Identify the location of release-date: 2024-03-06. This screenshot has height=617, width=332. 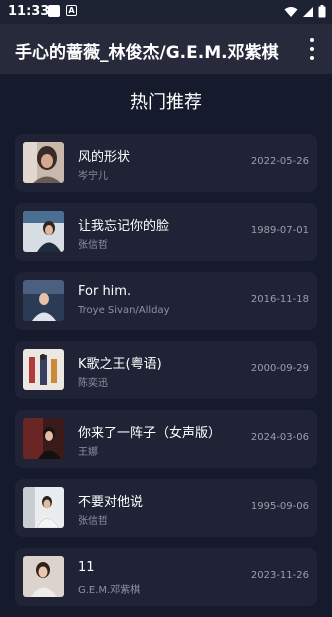
(279, 437).